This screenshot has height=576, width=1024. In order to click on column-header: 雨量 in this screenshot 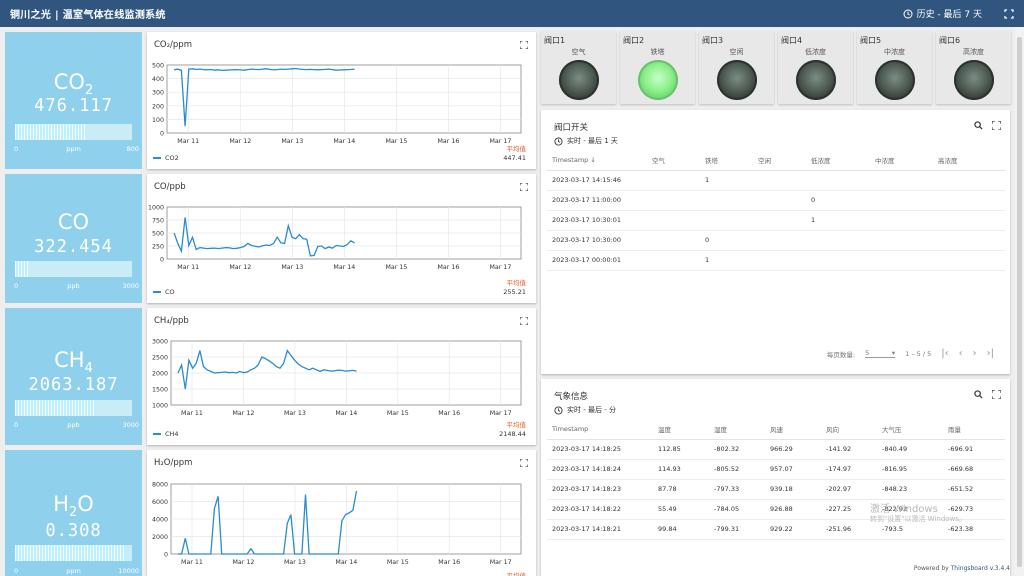, I will do `click(974, 429)`.